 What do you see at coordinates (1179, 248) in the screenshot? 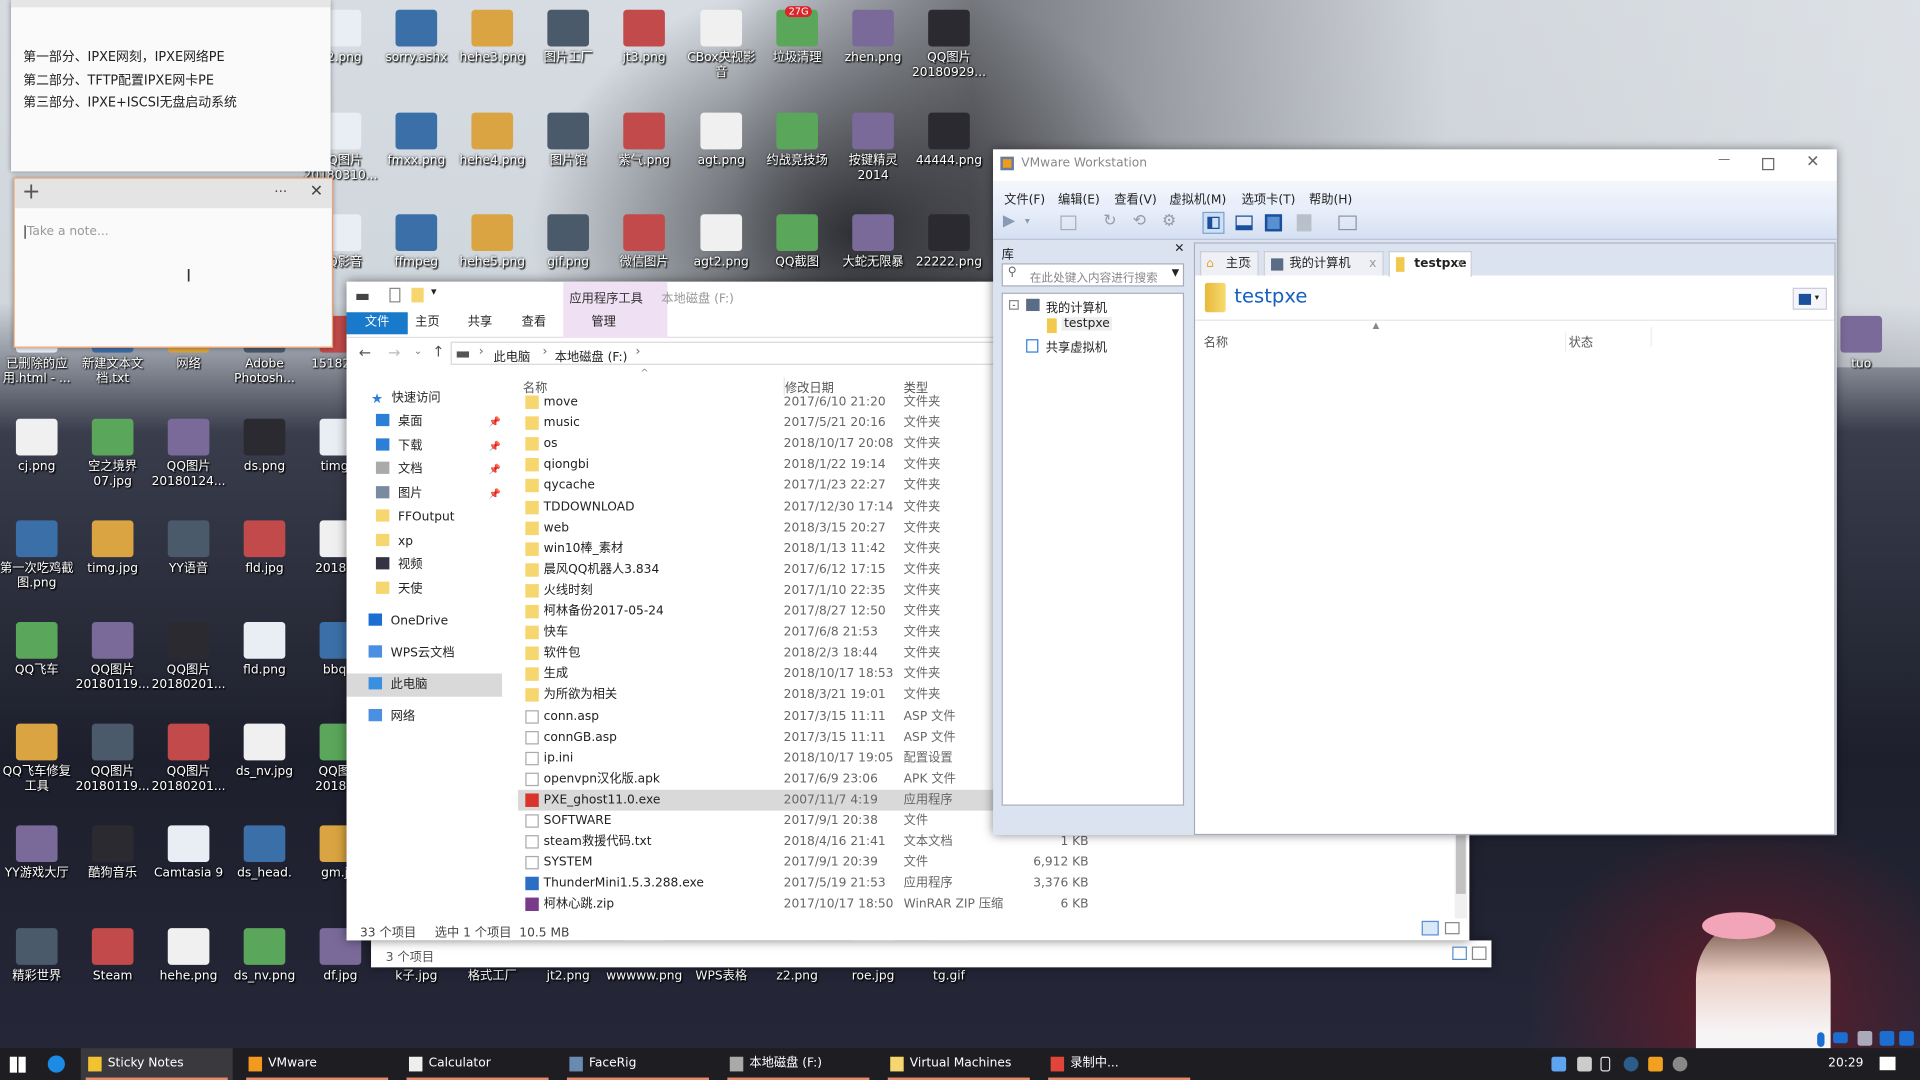
I see `library-close-icon: ✕` at bounding box center [1179, 248].